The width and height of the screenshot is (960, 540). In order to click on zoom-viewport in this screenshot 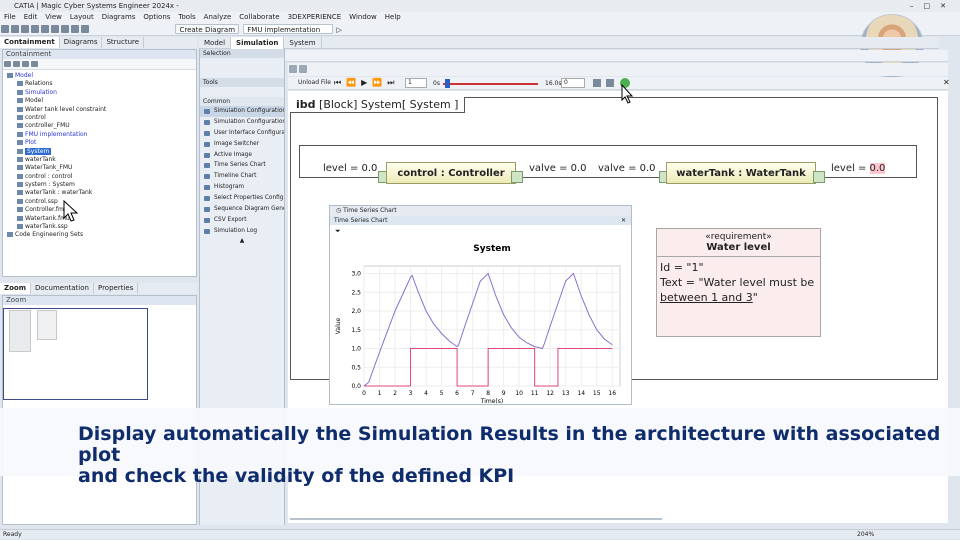, I will do `click(75, 354)`.